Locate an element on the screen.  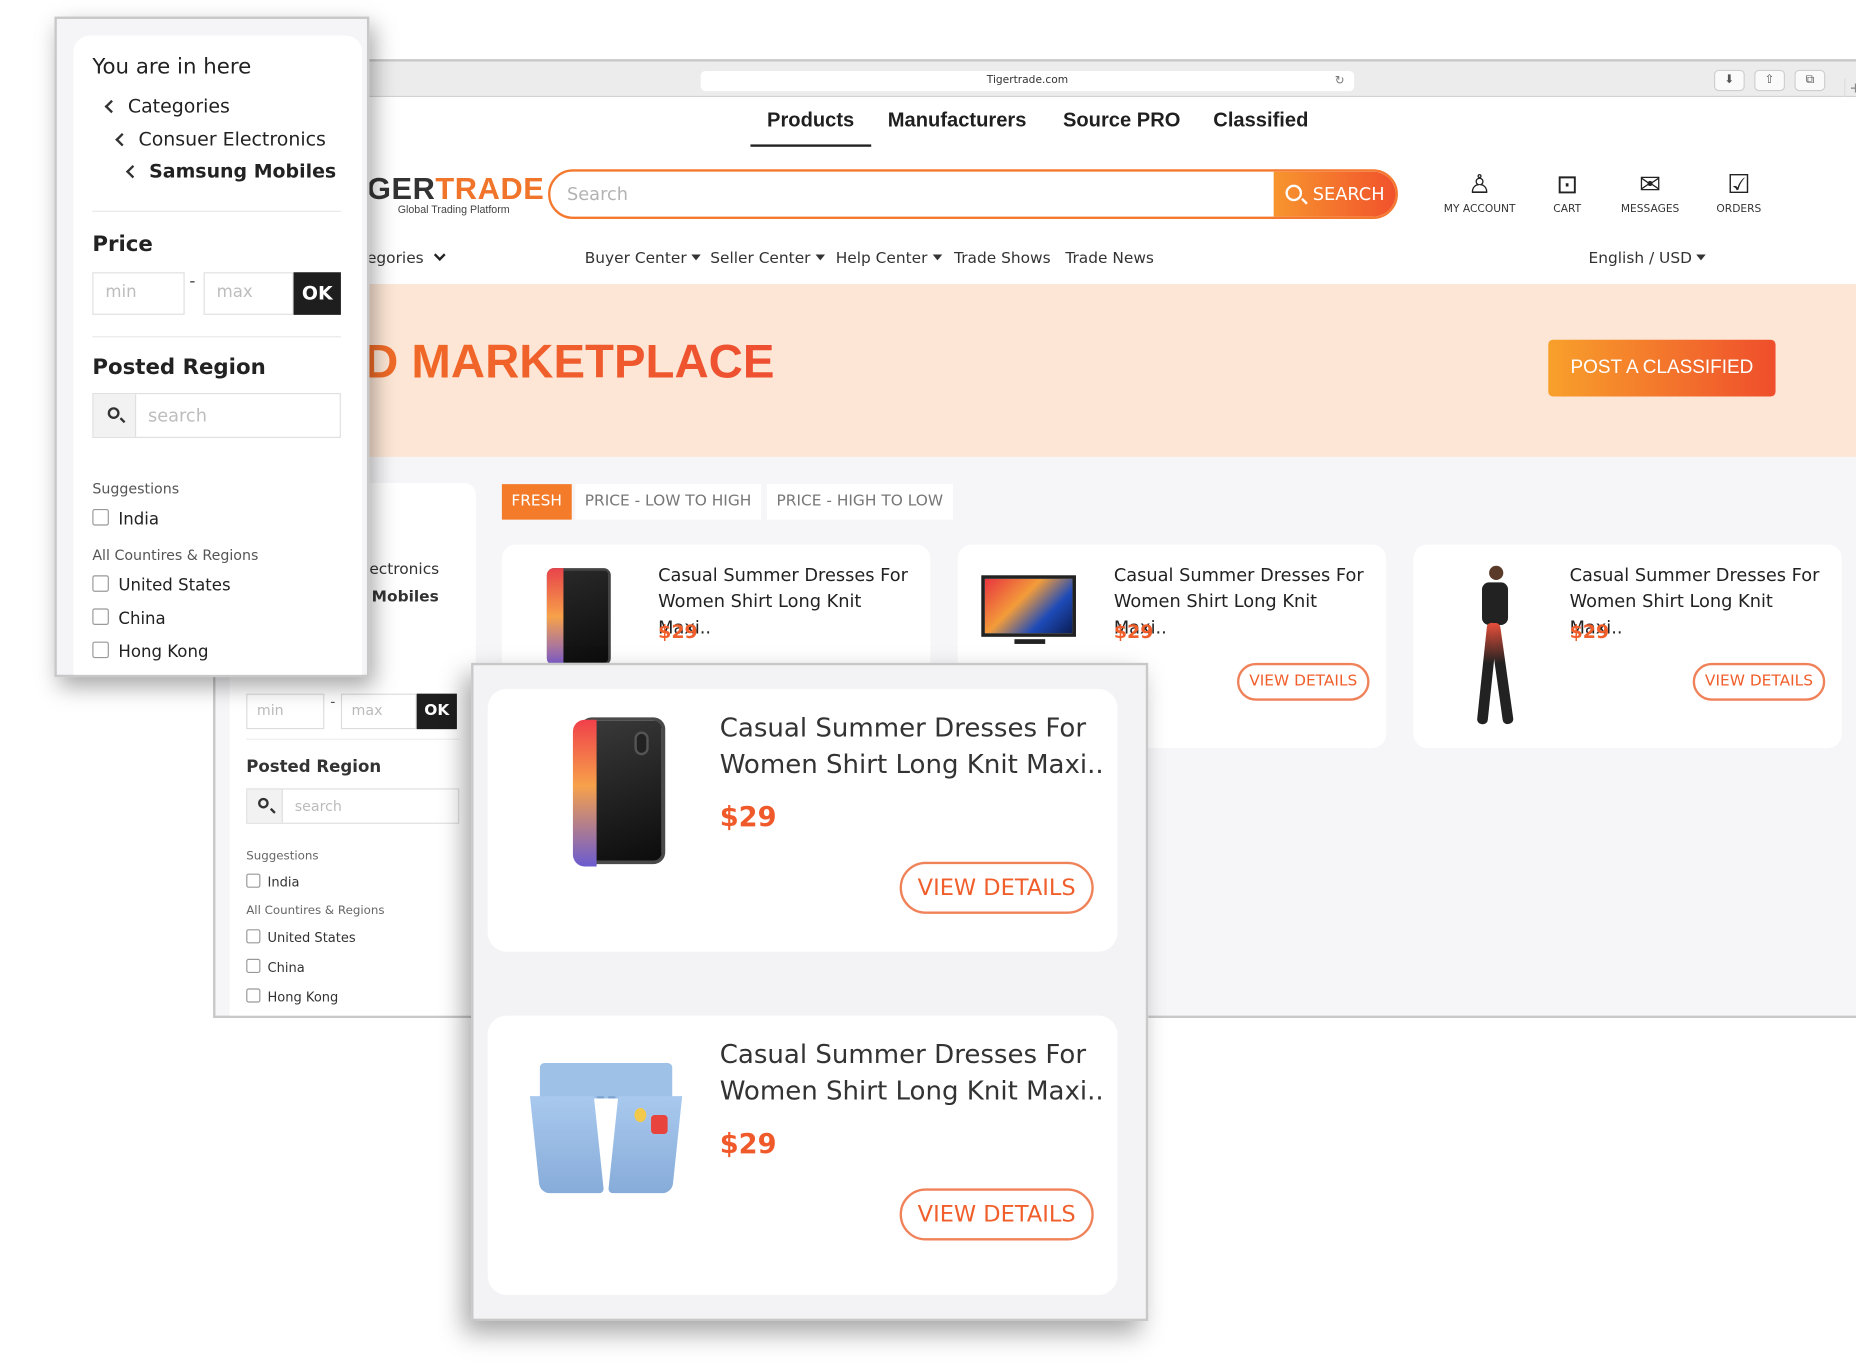
tab-classified: Classified is located at coordinates (1260, 121).